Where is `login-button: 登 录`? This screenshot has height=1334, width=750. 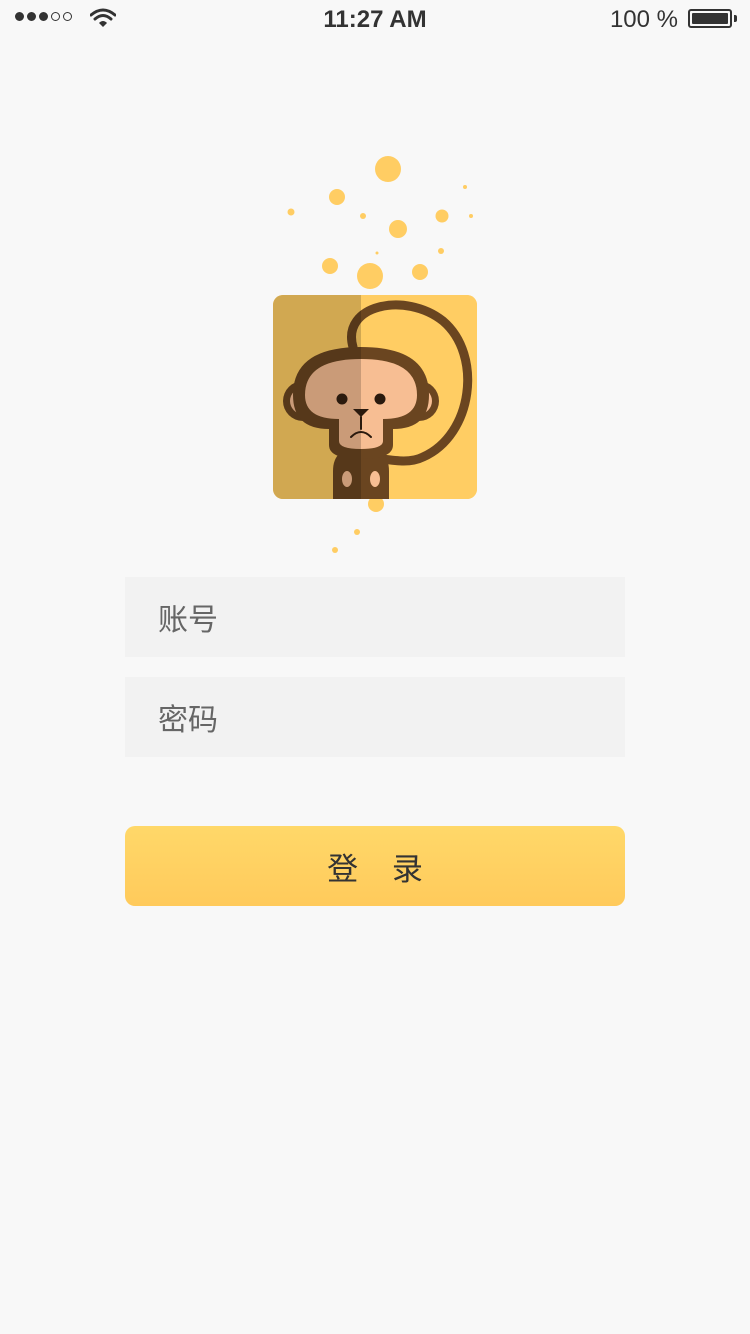
login-button: 登 录 is located at coordinates (375, 866).